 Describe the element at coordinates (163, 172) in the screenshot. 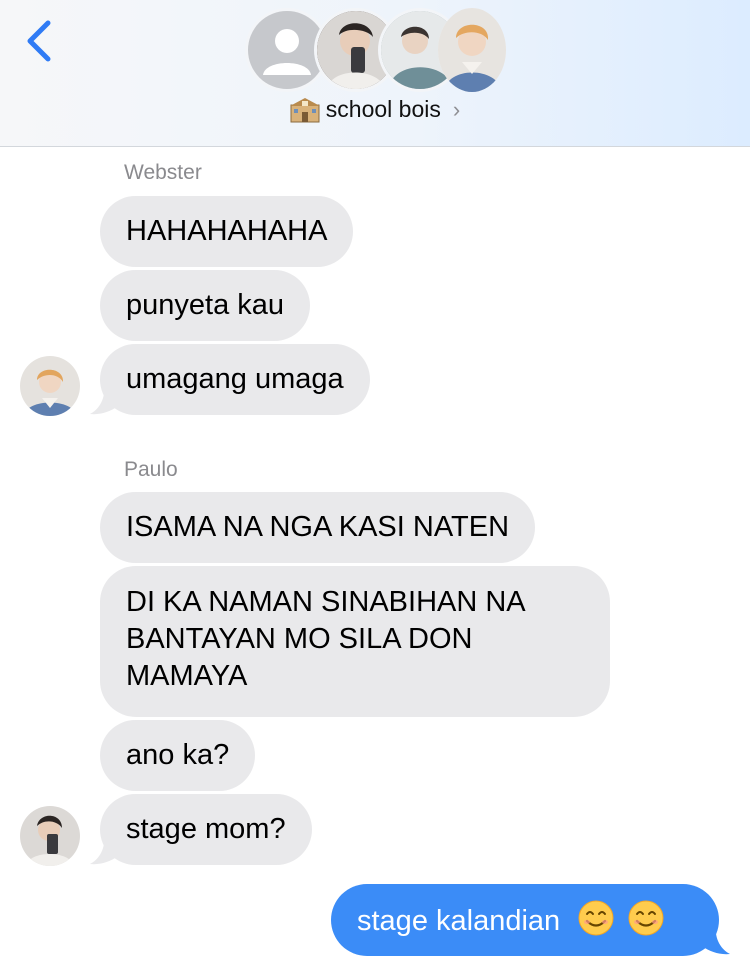

I see `sender-name: Webster` at that location.